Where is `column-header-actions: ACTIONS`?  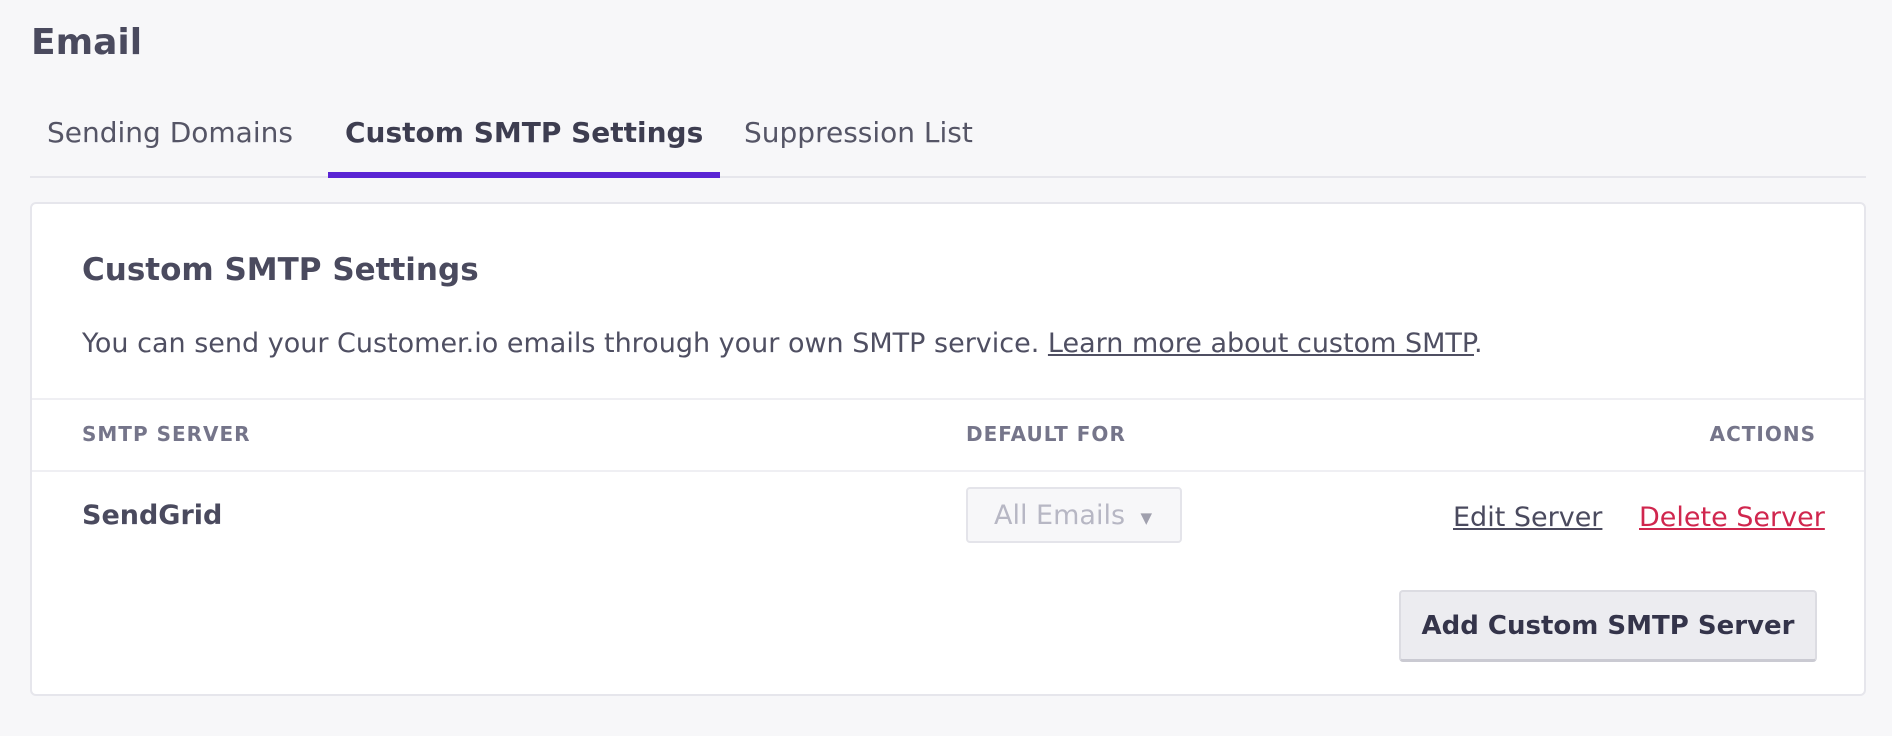 column-header-actions: ACTIONS is located at coordinates (1762, 434).